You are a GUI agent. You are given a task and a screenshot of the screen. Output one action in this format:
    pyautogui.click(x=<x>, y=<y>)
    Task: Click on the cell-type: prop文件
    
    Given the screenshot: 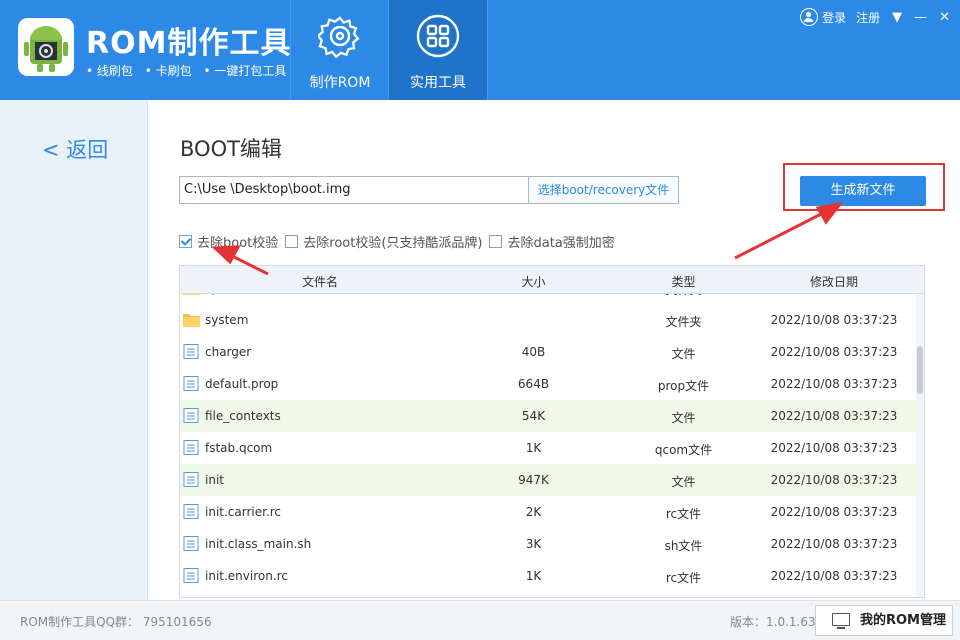 What is the action you would take?
    pyautogui.click(x=683, y=386)
    